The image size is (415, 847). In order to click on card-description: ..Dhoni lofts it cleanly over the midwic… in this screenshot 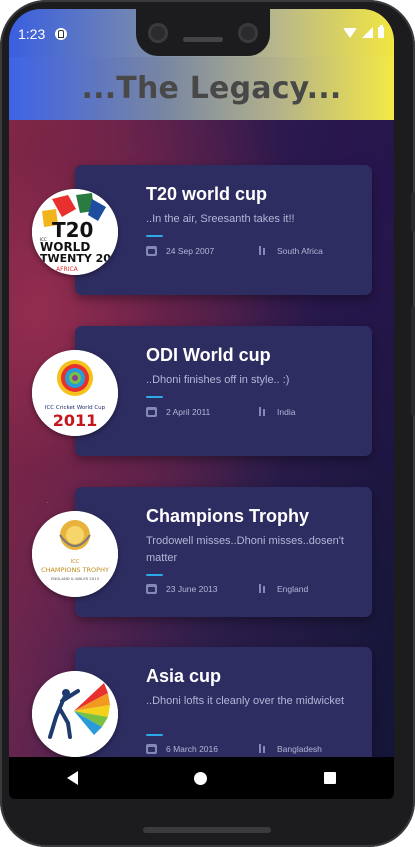, I will do `click(245, 701)`.